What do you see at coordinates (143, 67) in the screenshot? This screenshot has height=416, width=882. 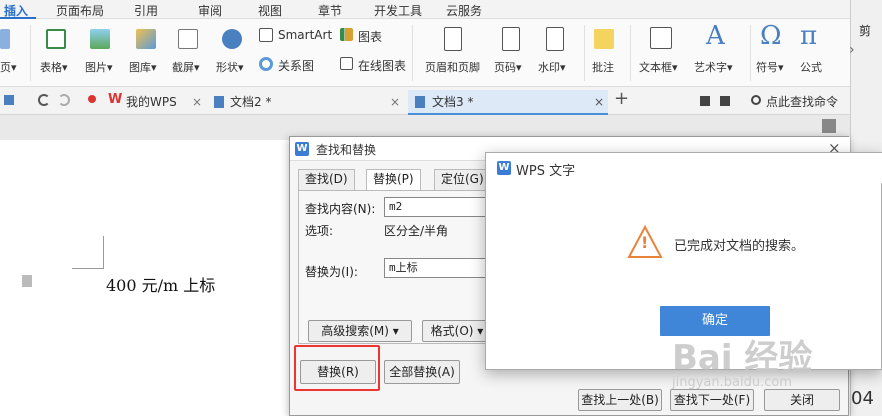 I see `gallery-button: 图库▾` at bounding box center [143, 67].